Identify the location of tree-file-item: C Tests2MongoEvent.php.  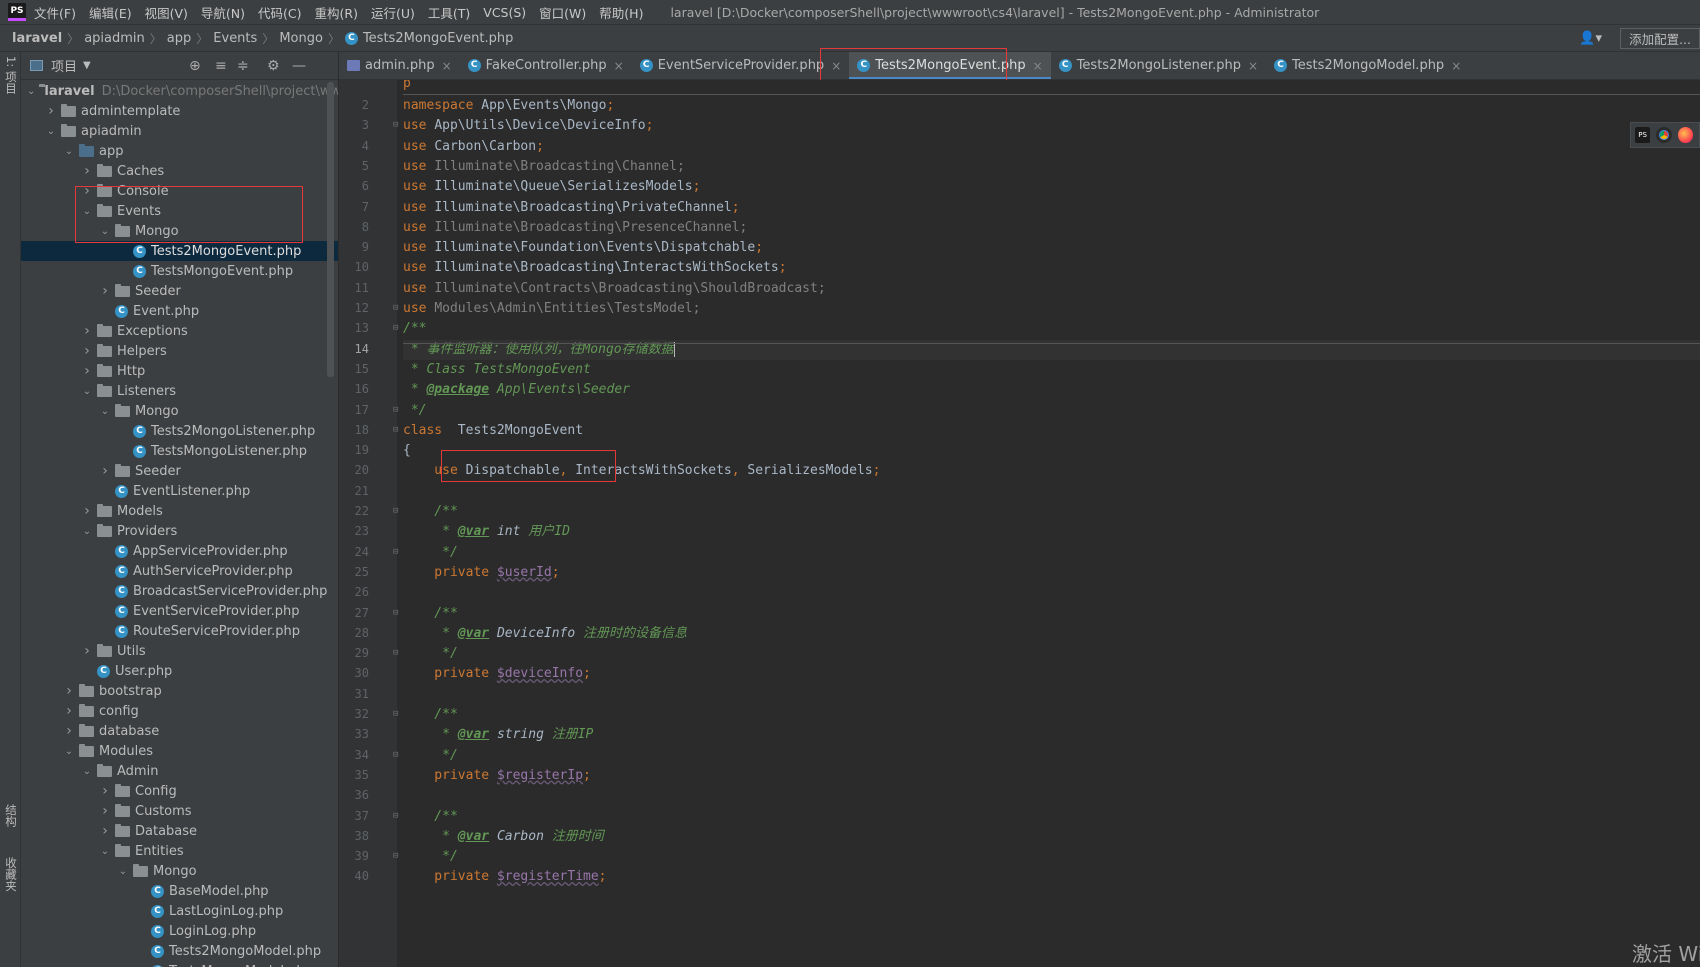
(179, 251).